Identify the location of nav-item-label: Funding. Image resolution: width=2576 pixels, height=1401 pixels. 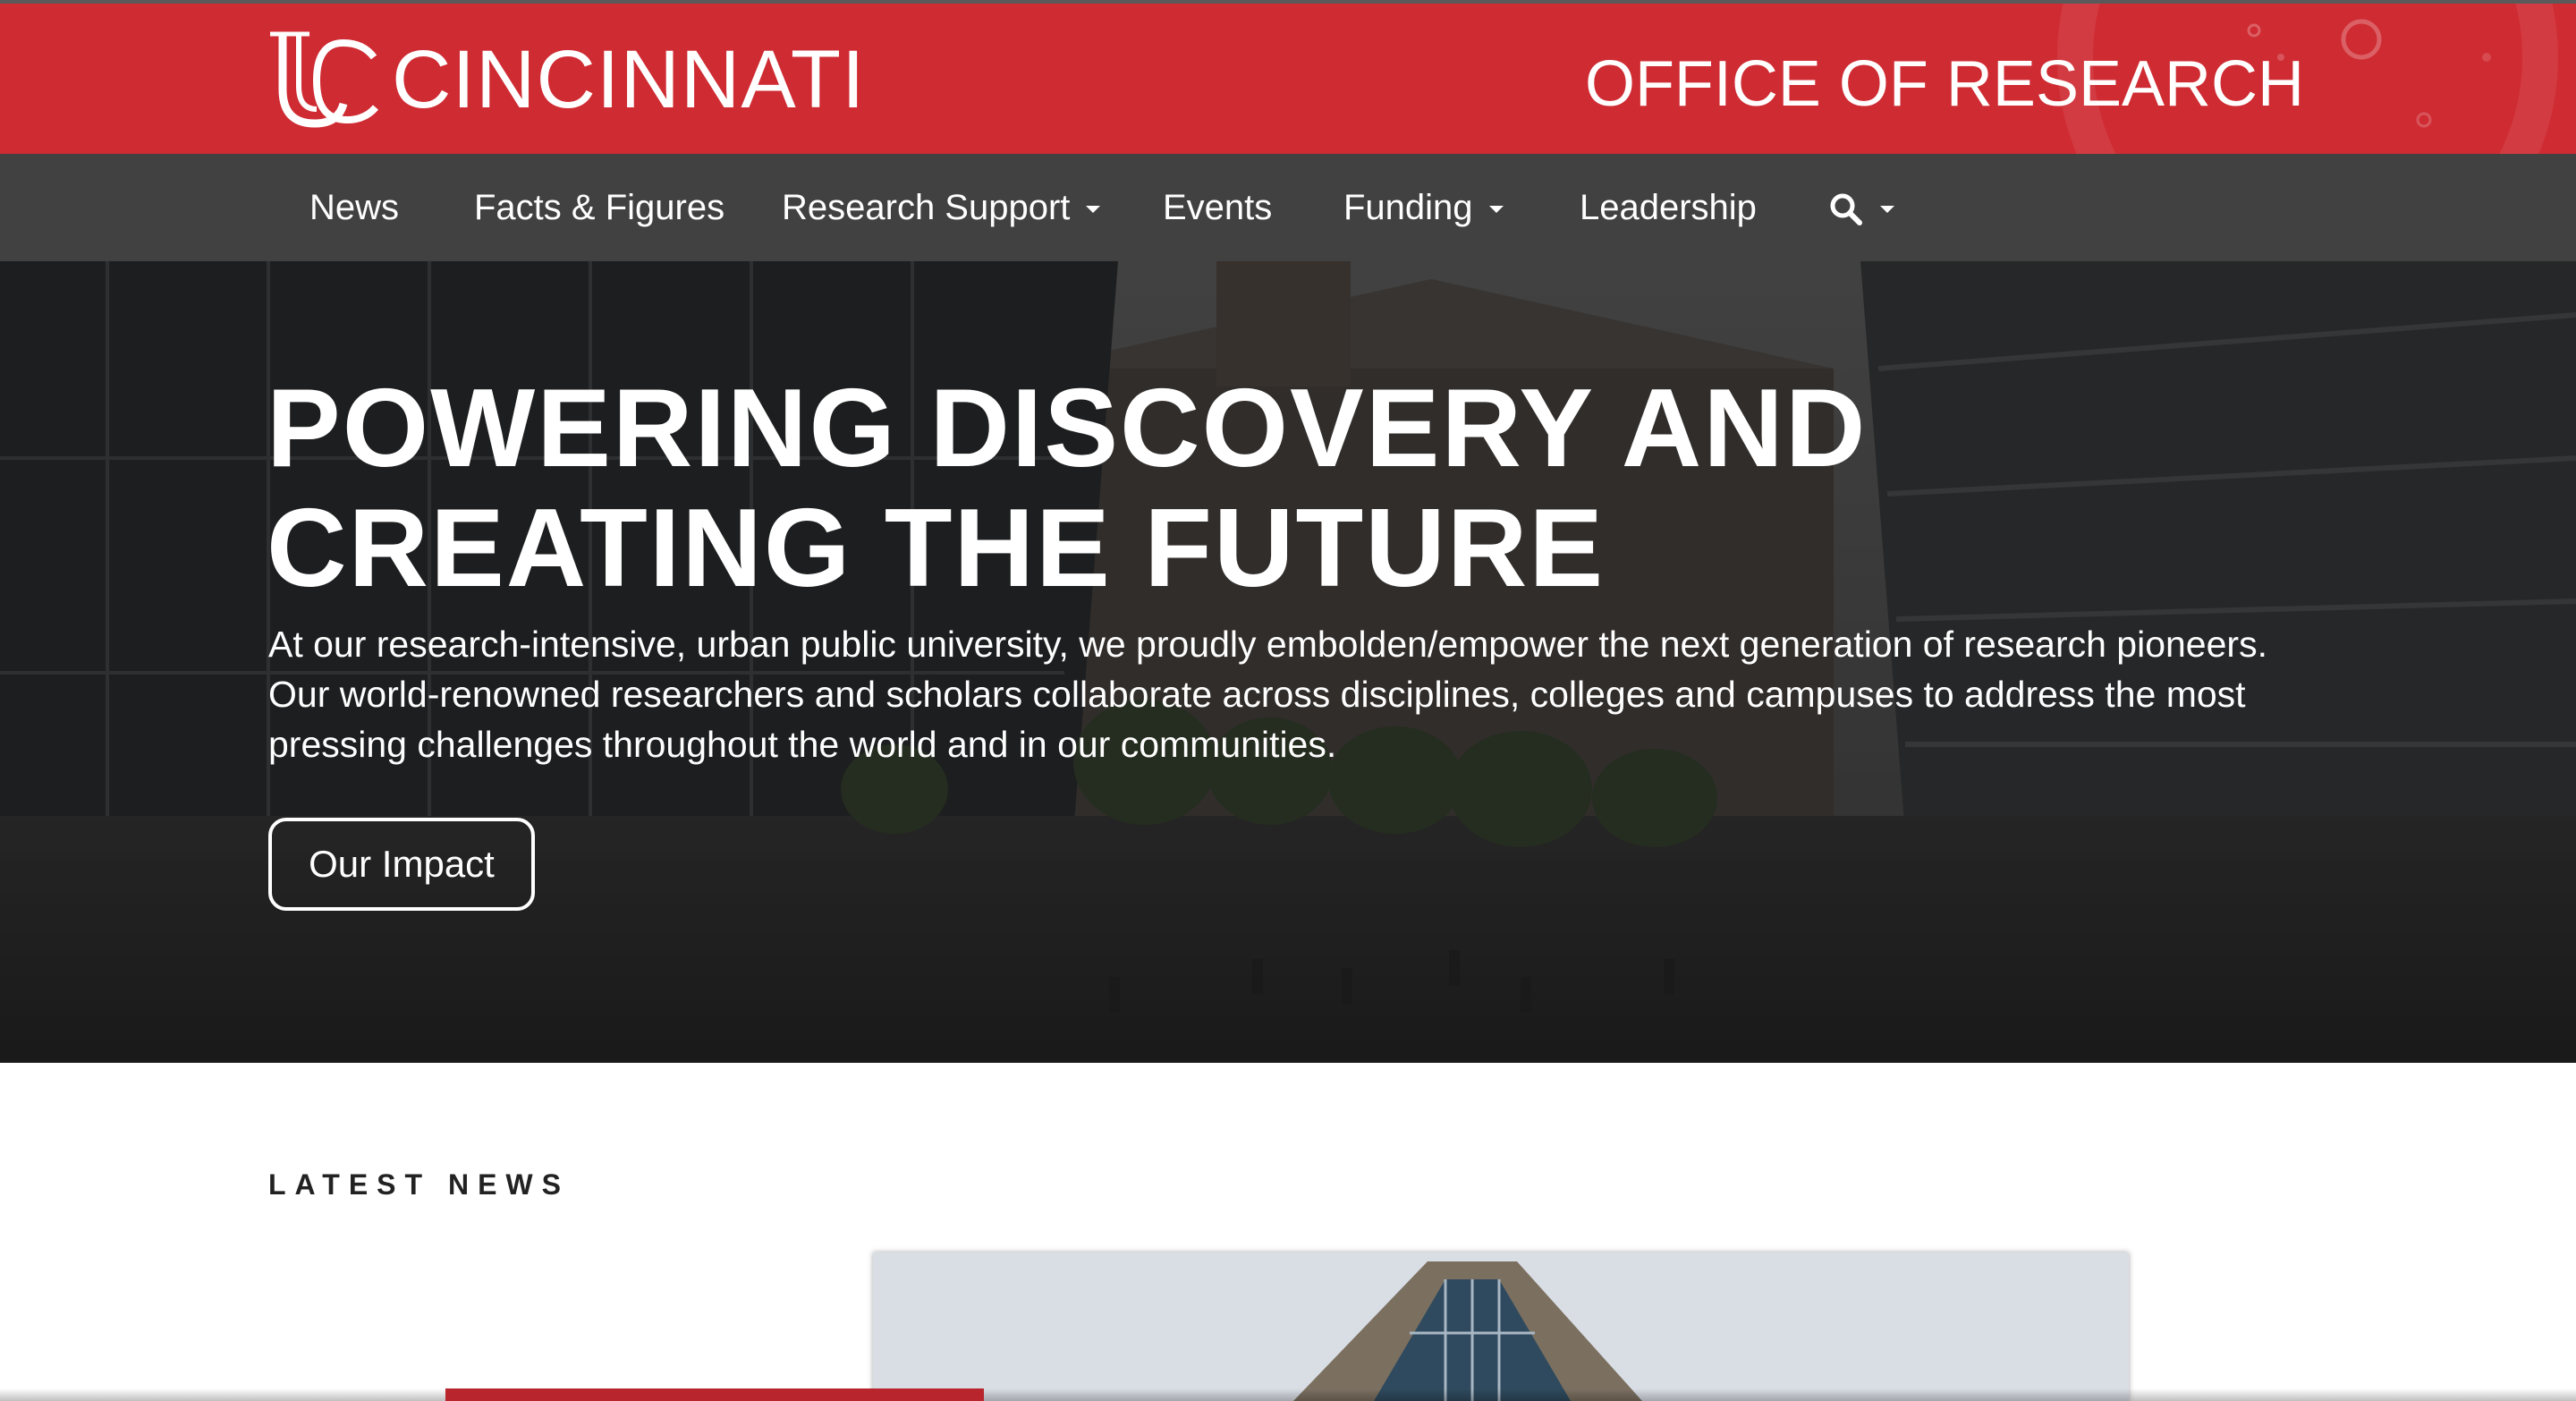
(1408, 207).